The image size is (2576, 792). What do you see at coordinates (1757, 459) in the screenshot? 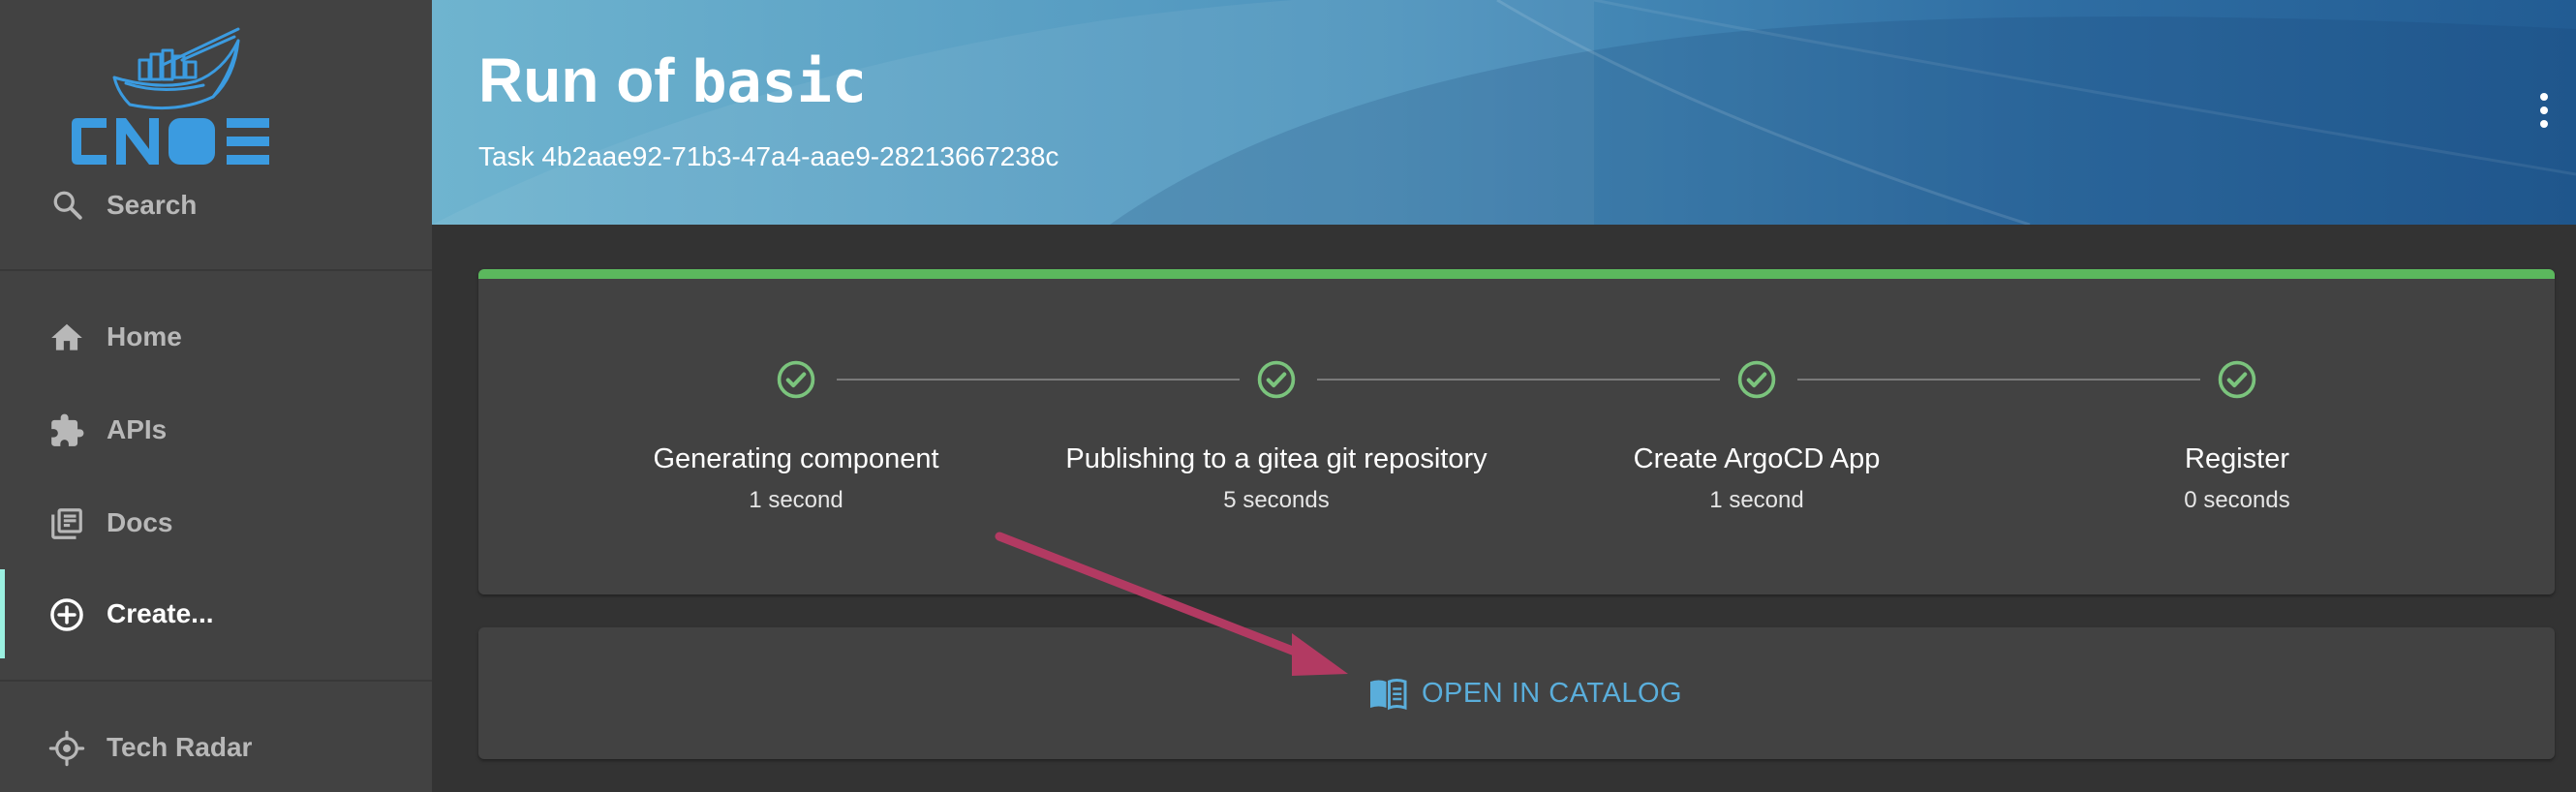
I see `step-name: Create ArgoCD App` at bounding box center [1757, 459].